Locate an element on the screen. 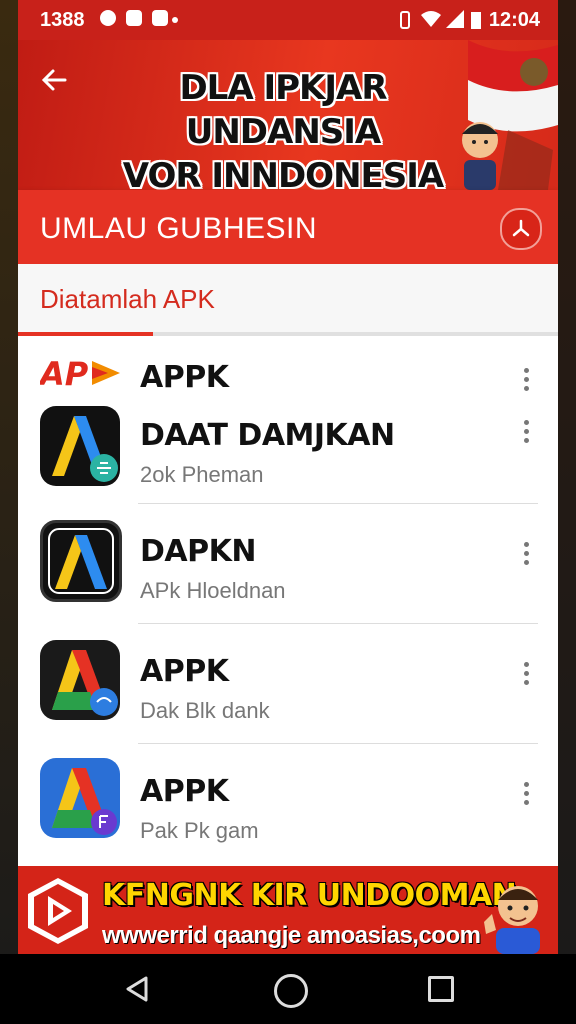 The image size is (576, 1024). nav-home-icon is located at coordinates (291, 991).